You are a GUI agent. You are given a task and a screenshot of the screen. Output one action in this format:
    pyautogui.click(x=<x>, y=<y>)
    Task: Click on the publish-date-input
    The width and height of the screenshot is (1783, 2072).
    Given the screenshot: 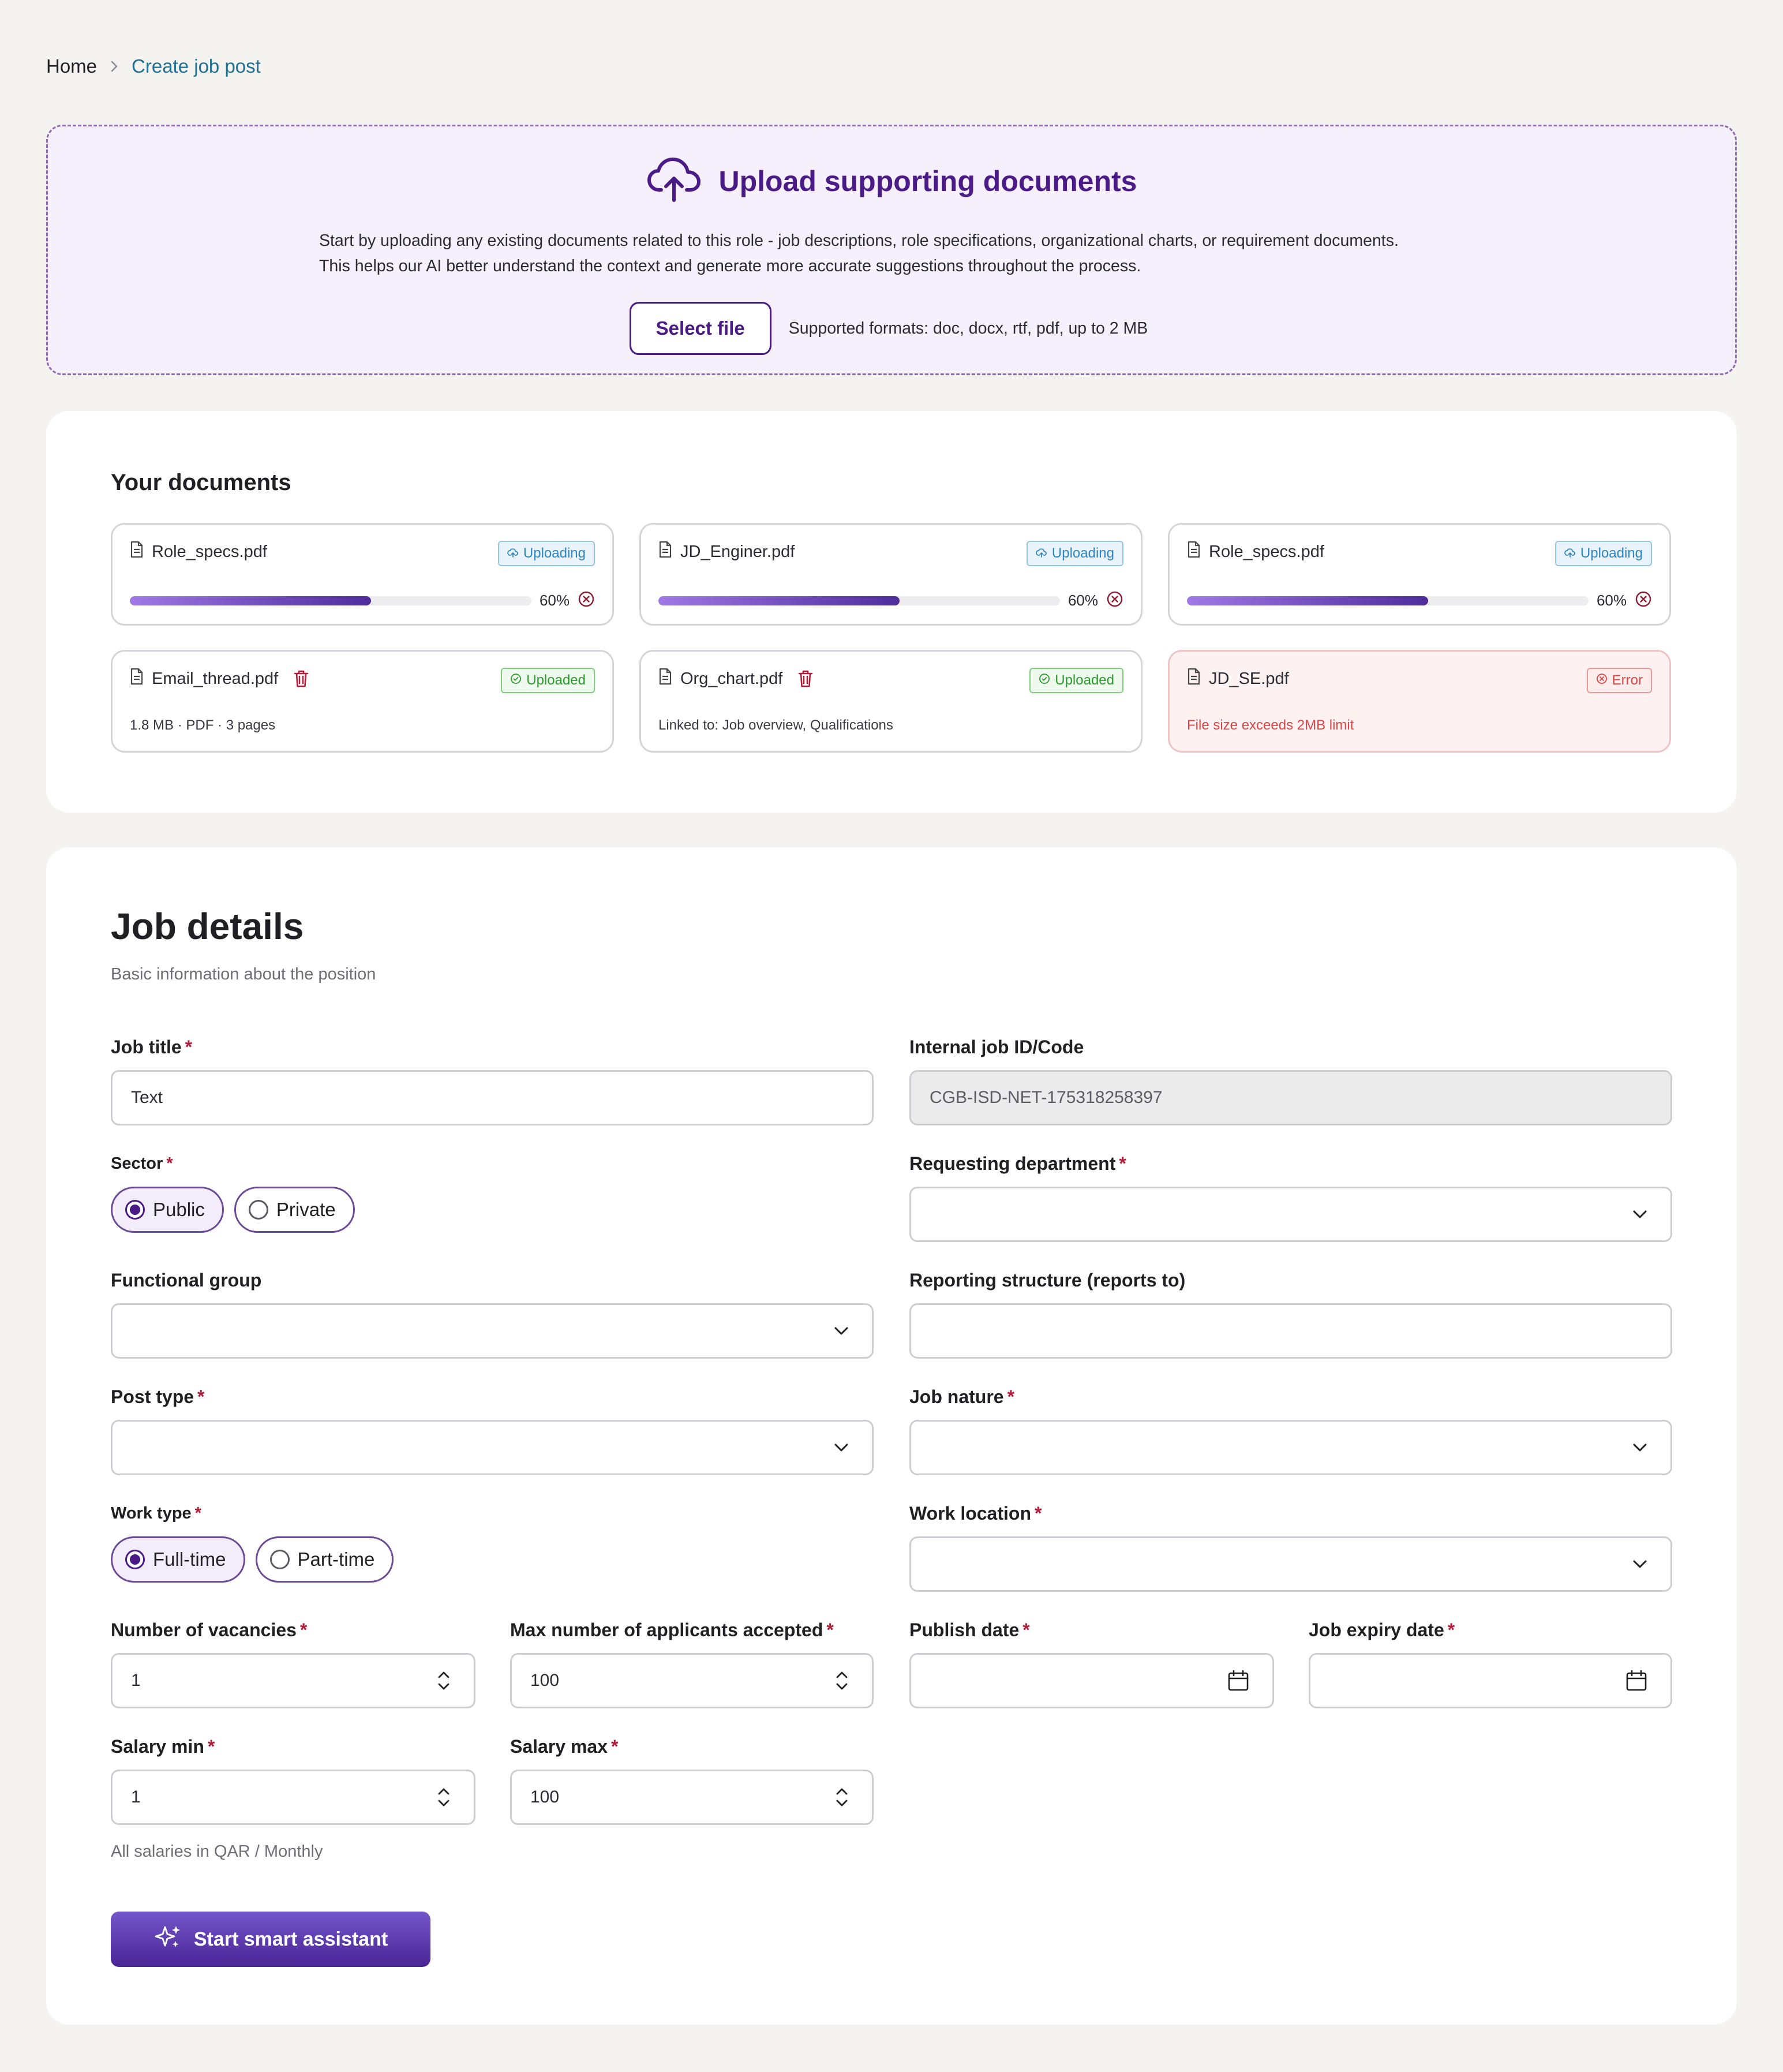 What is the action you would take?
    pyautogui.click(x=1091, y=1680)
    